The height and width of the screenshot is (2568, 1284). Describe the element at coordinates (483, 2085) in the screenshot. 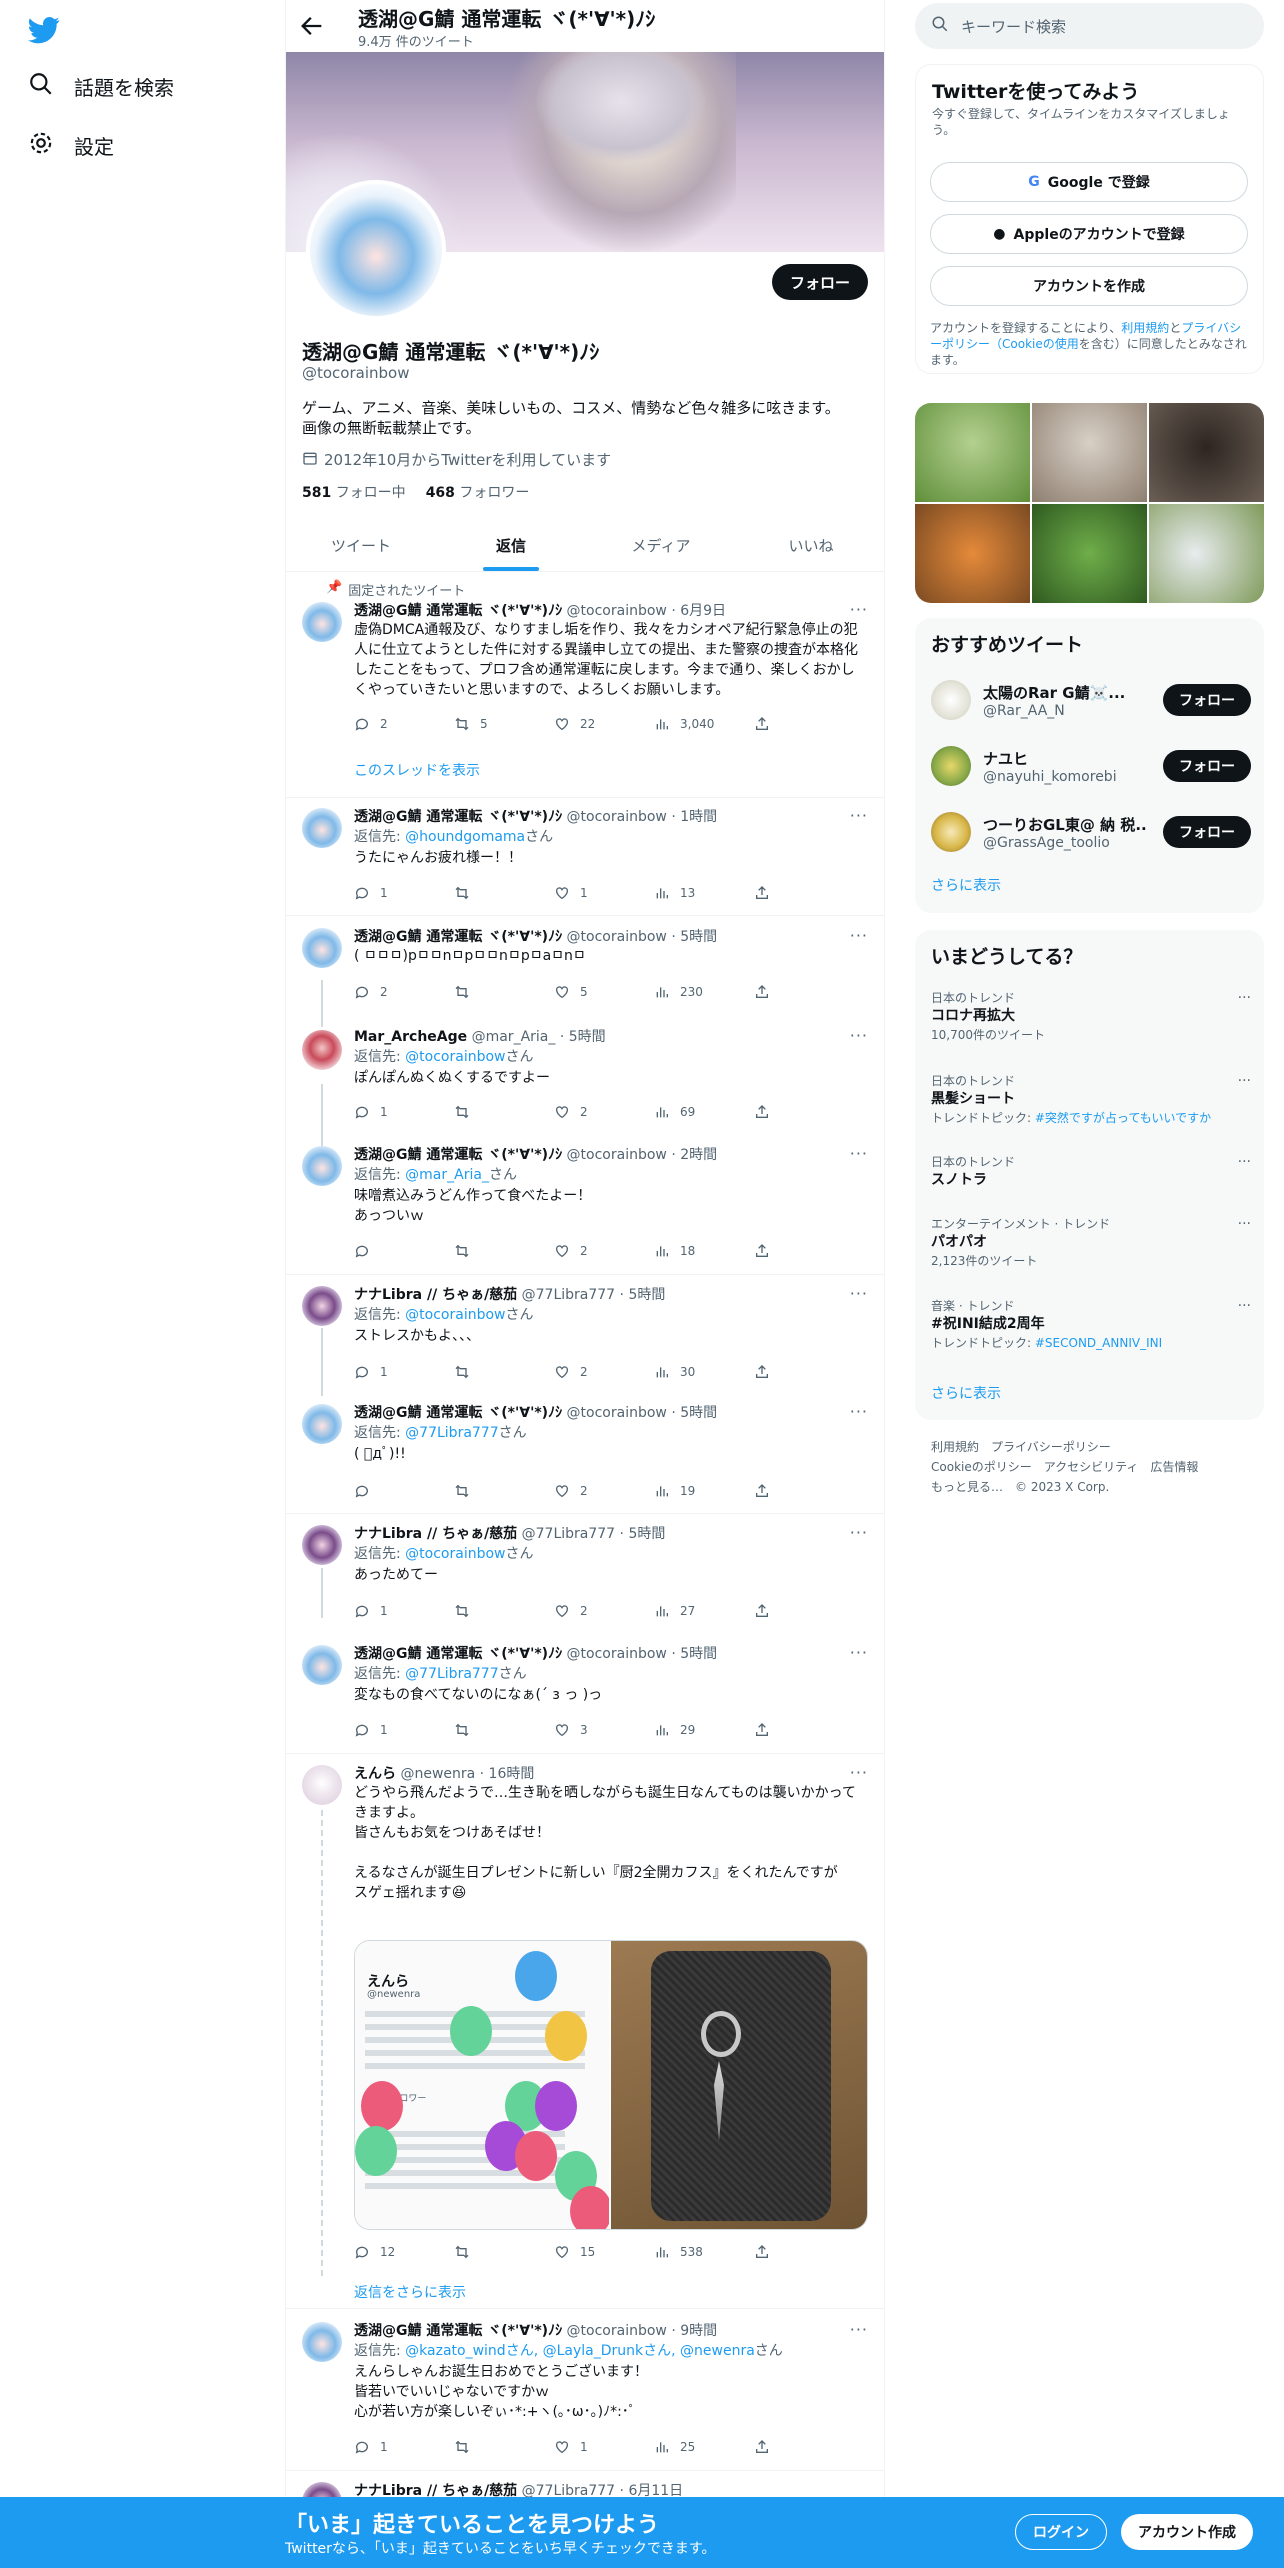

I see `media-image-screenshot: えんら @newenra 73 フォロワー` at that location.